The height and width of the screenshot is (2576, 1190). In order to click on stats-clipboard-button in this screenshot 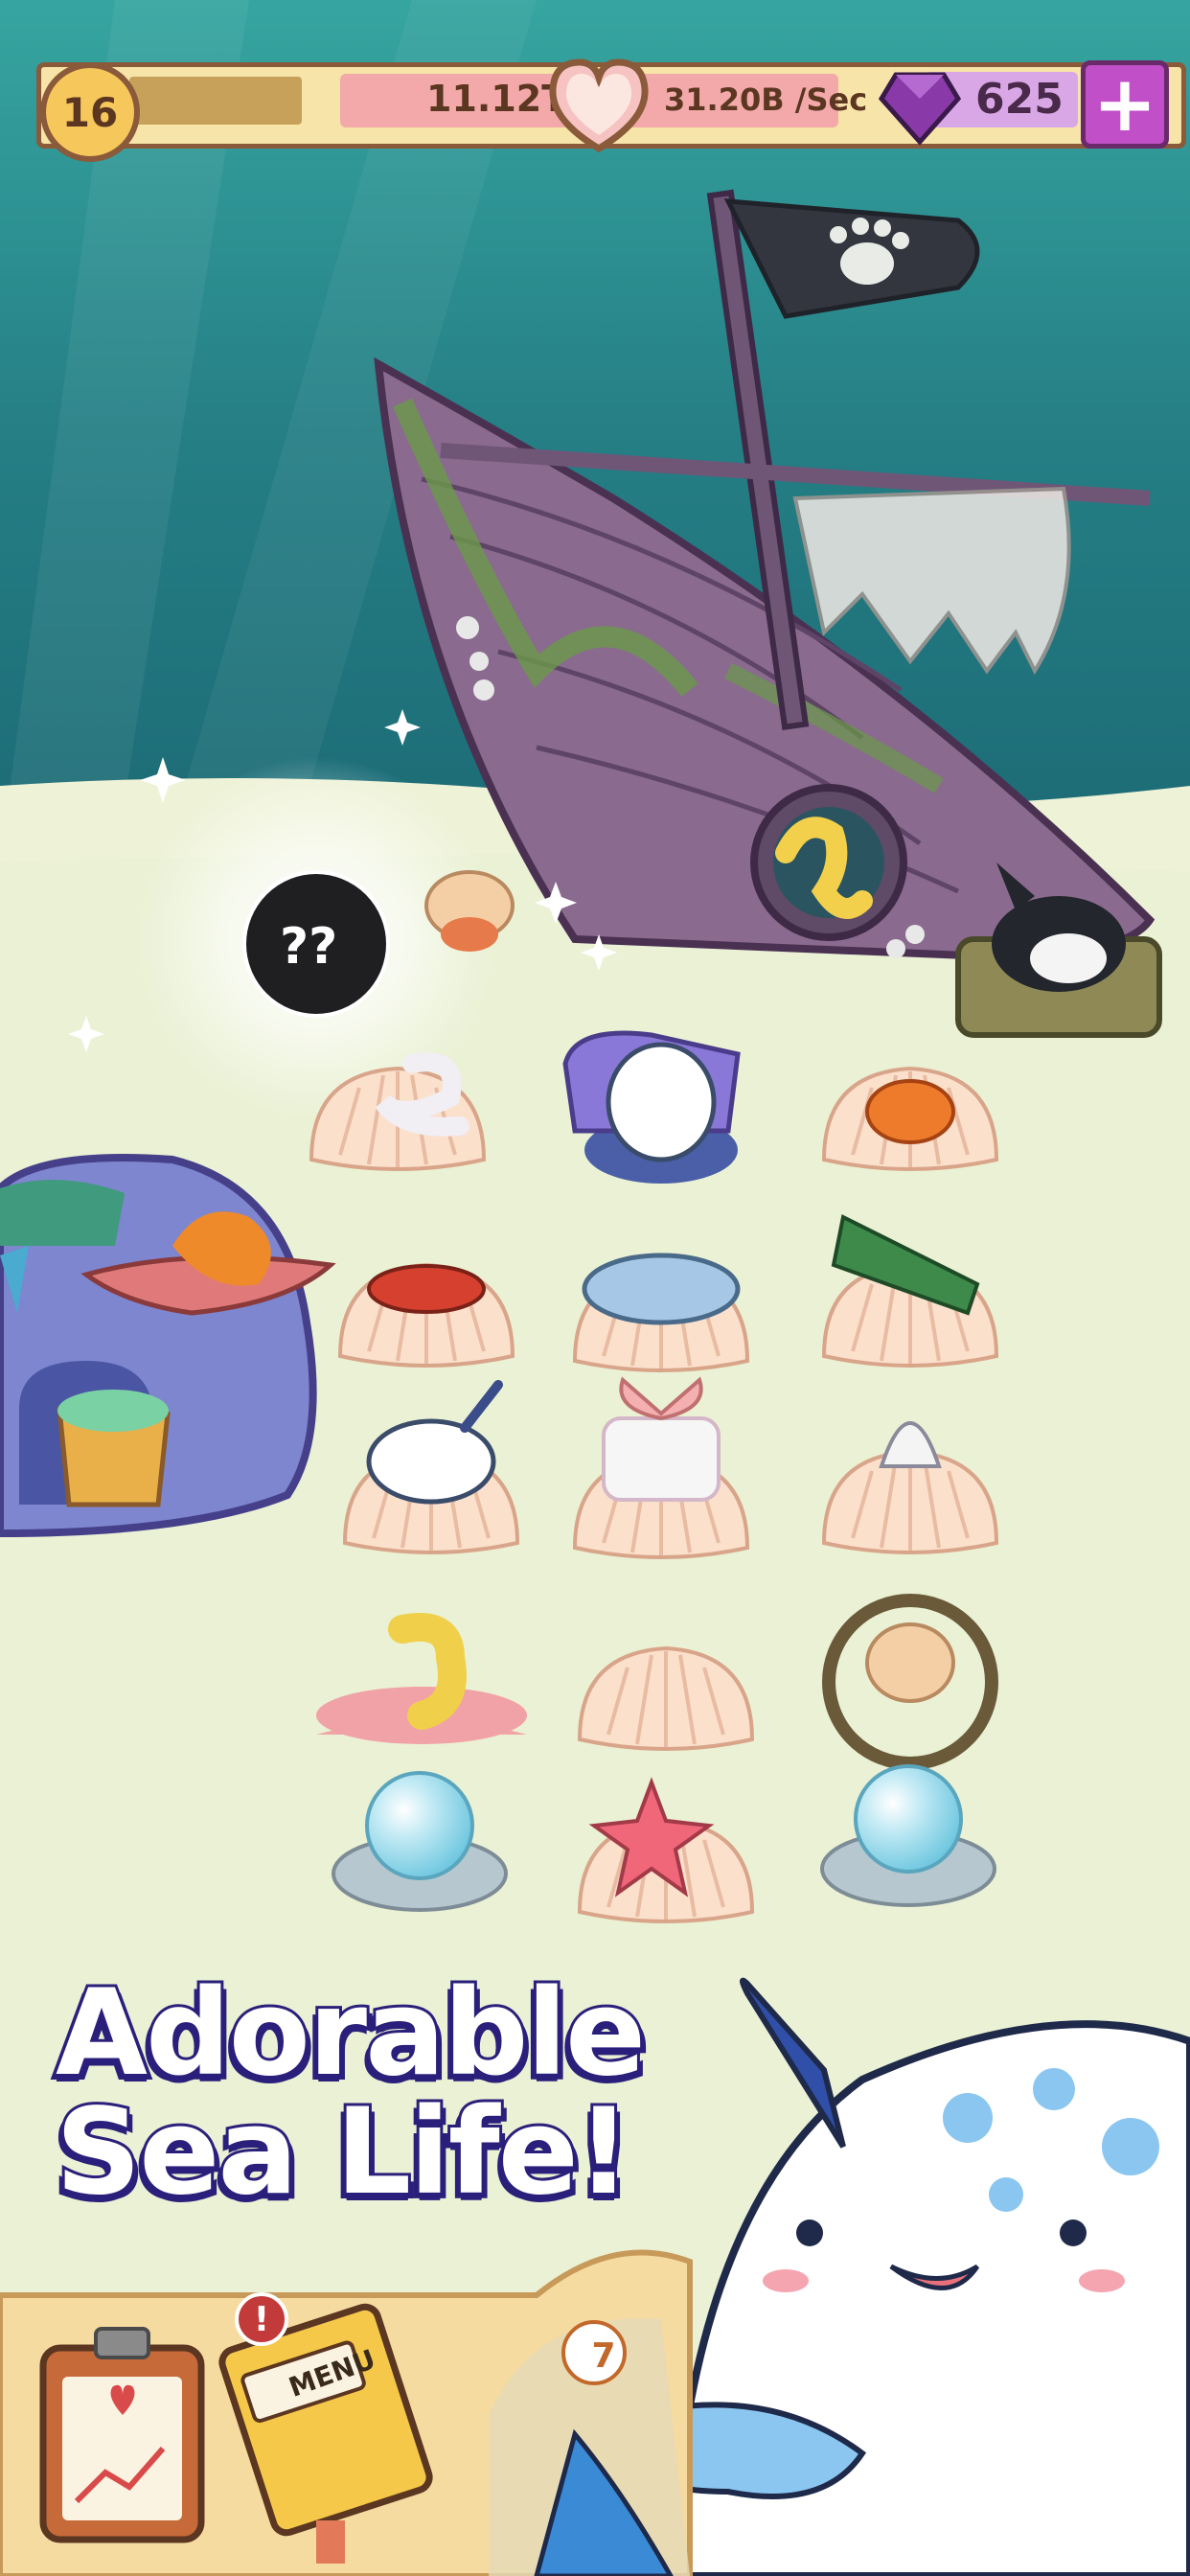, I will do `click(122, 2435)`.